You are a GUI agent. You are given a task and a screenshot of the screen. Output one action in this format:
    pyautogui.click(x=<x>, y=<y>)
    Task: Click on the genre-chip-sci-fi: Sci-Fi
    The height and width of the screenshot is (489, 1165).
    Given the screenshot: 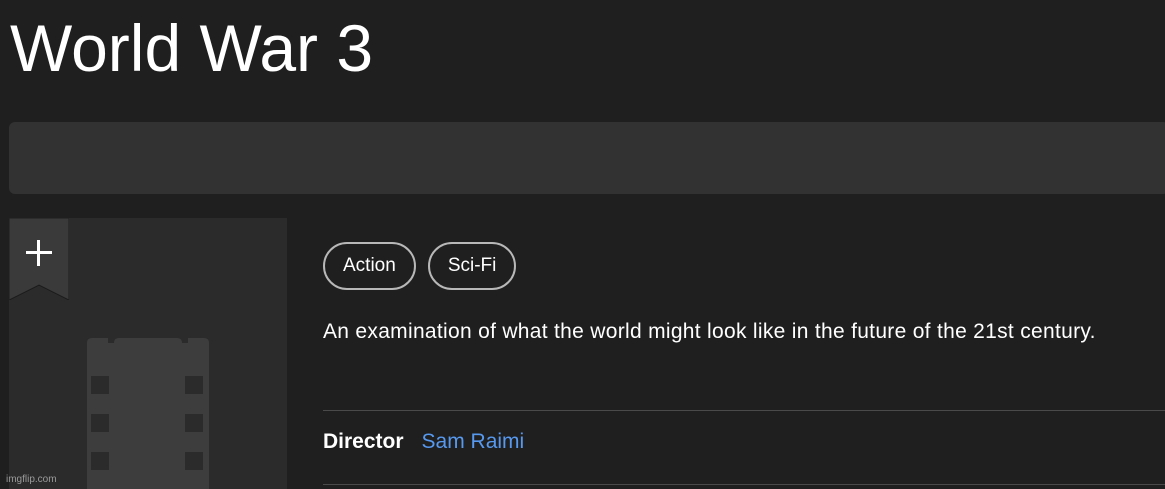 What is the action you would take?
    pyautogui.click(x=472, y=266)
    